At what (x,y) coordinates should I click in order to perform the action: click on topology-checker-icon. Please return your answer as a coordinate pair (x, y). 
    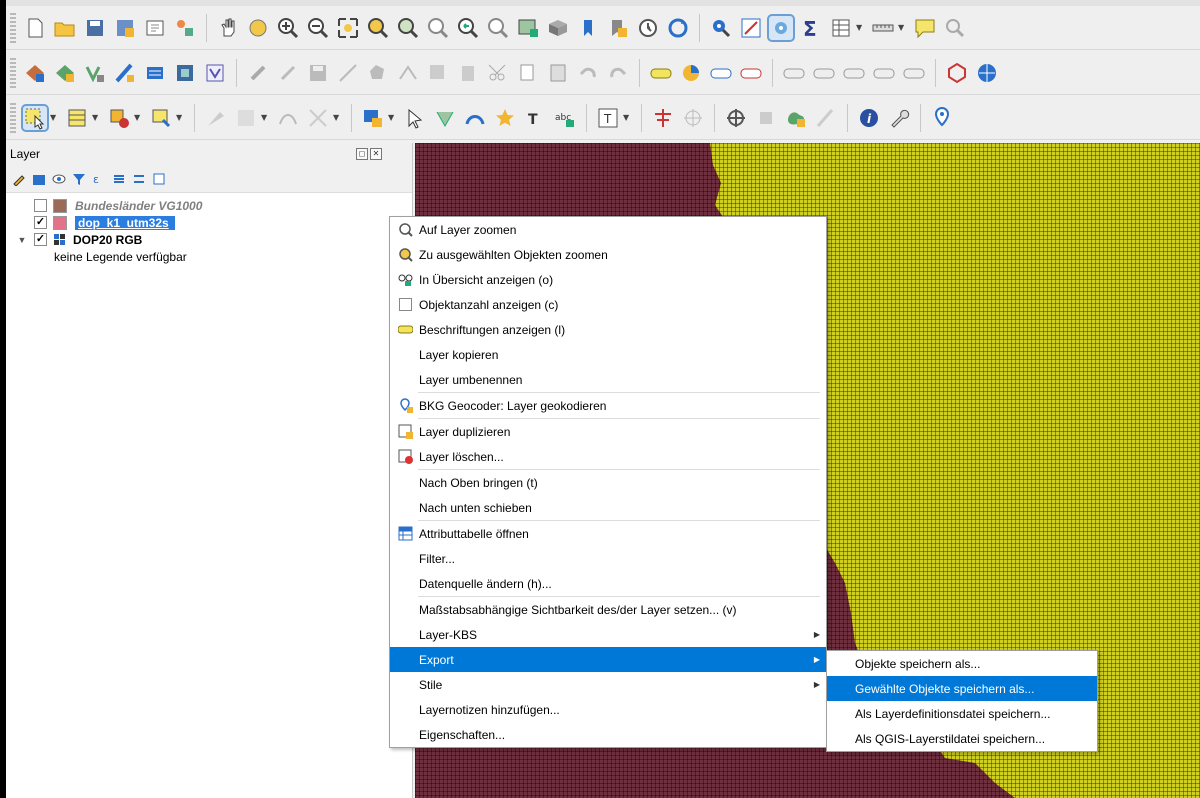
    Looking at the image, I should click on (957, 73).